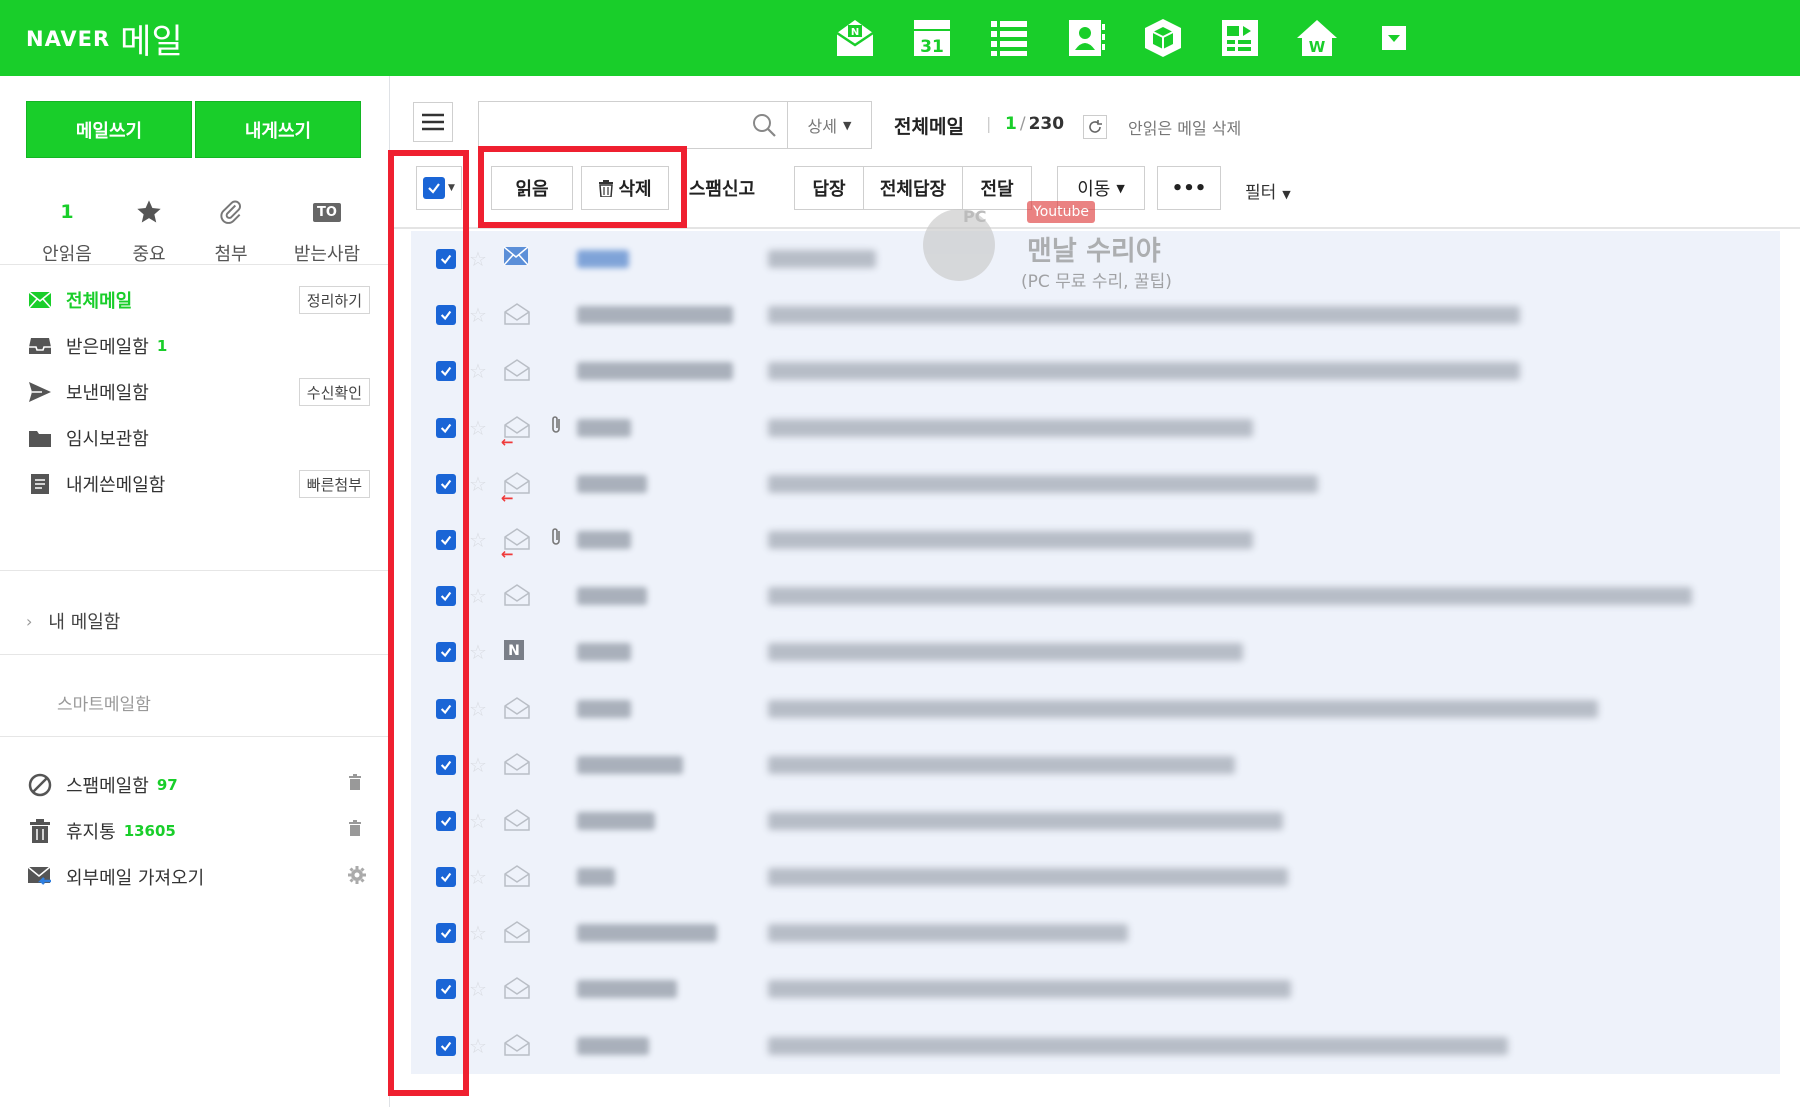 The height and width of the screenshot is (1107, 1800). Describe the element at coordinates (1240, 38) in the screenshot. I see `memo-icon` at that location.